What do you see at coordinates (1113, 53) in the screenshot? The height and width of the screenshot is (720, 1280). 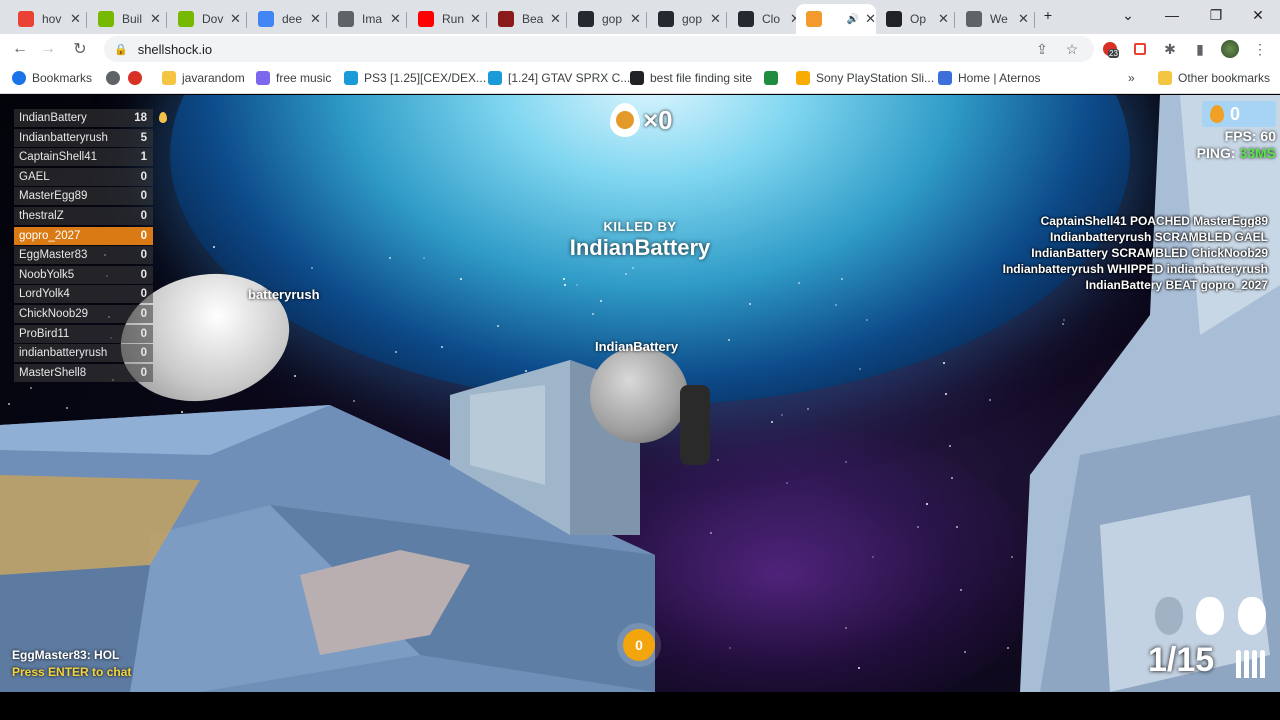 I see `extension-badge-count: 23` at bounding box center [1113, 53].